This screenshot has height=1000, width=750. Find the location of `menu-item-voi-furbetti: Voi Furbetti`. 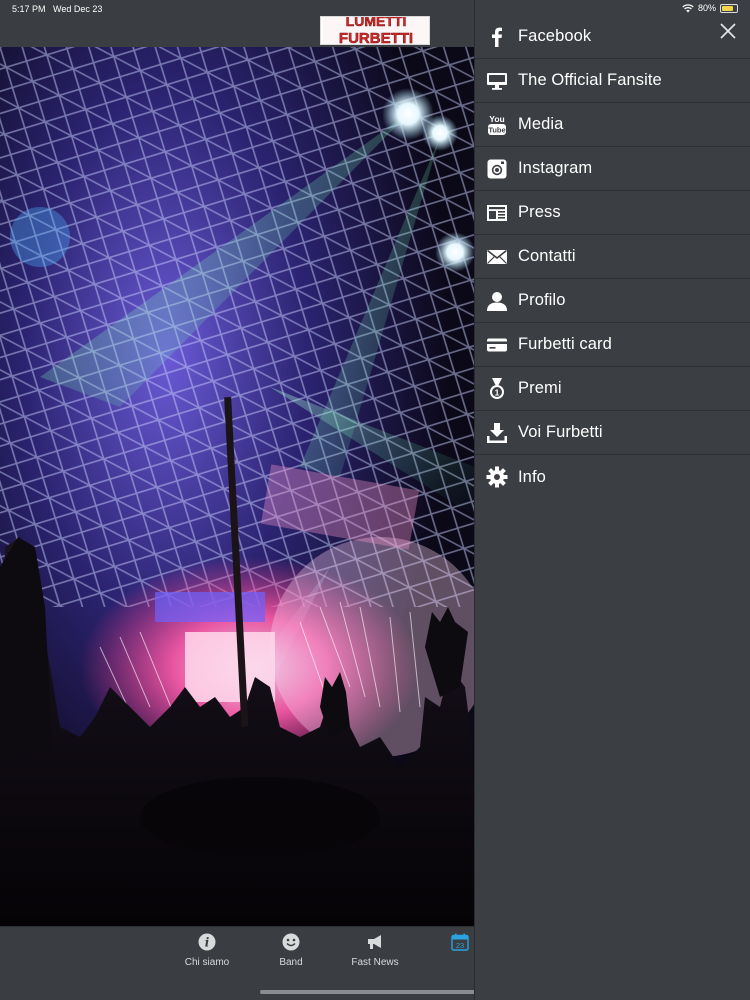

menu-item-voi-furbetti: Voi Furbetti is located at coordinates (612, 433).